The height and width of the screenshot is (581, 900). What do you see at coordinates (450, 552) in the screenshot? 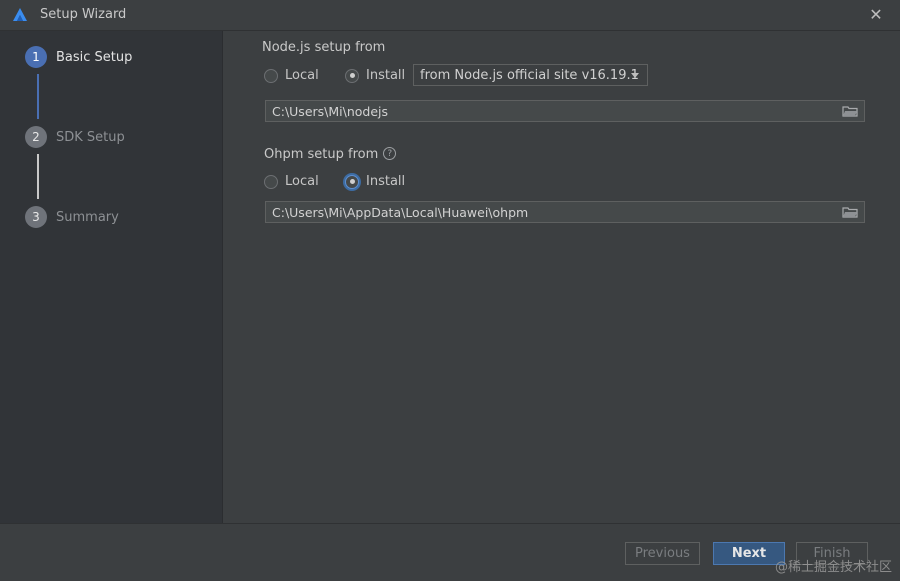
I see `wizard-footer: Previous Next Finish @稀土掘金技术社区` at bounding box center [450, 552].